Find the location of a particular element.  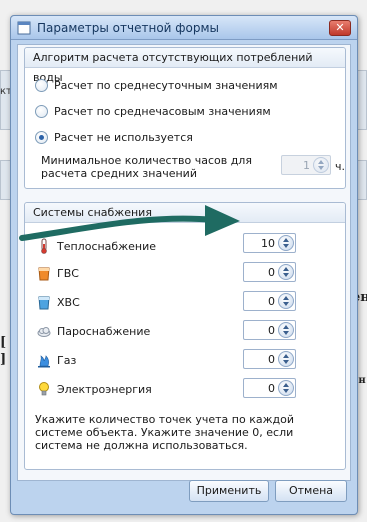

electricity-points-stepper: 0 is located at coordinates (269, 388).